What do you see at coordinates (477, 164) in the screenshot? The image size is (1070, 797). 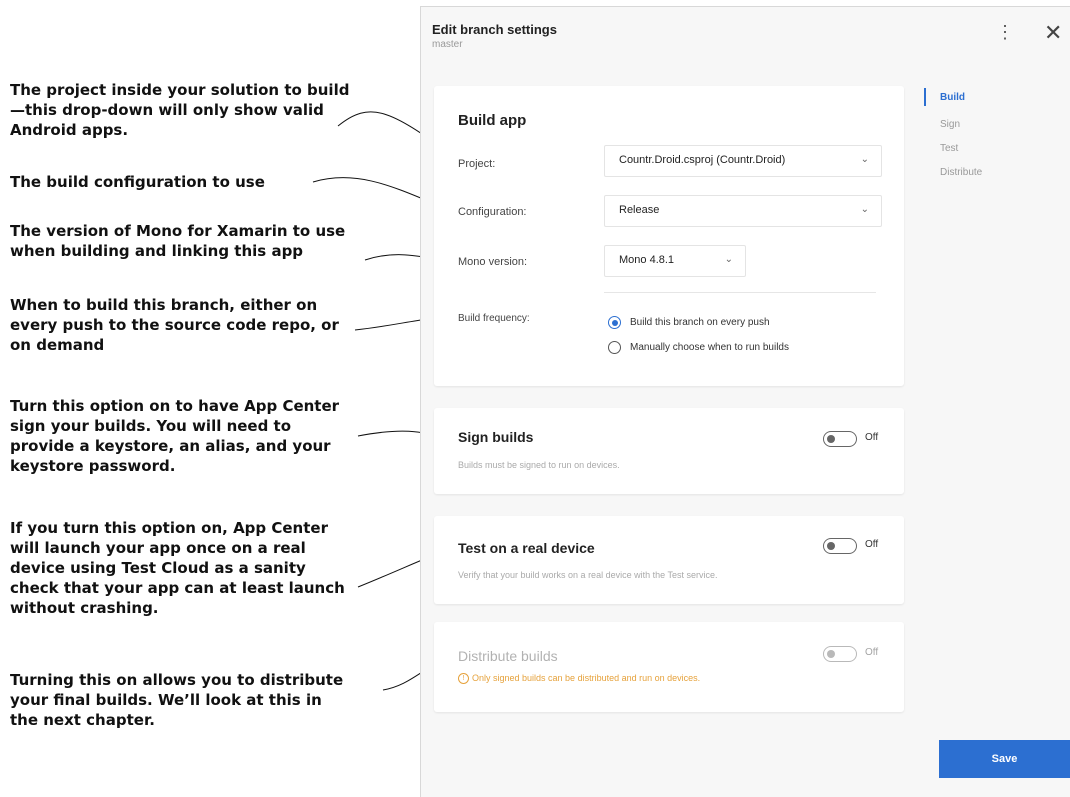 I see `project-label: Project:` at bounding box center [477, 164].